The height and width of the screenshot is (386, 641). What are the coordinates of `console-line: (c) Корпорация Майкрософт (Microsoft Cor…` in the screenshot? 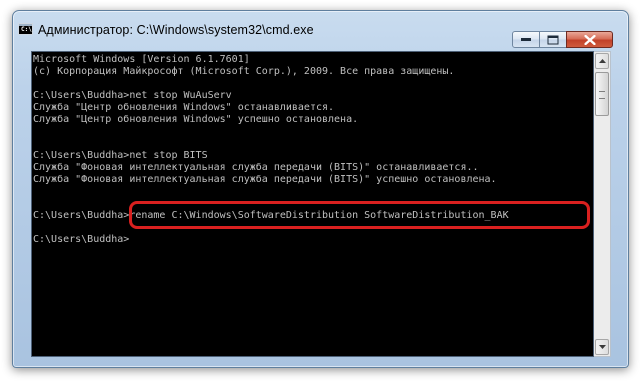 It's located at (244, 71).